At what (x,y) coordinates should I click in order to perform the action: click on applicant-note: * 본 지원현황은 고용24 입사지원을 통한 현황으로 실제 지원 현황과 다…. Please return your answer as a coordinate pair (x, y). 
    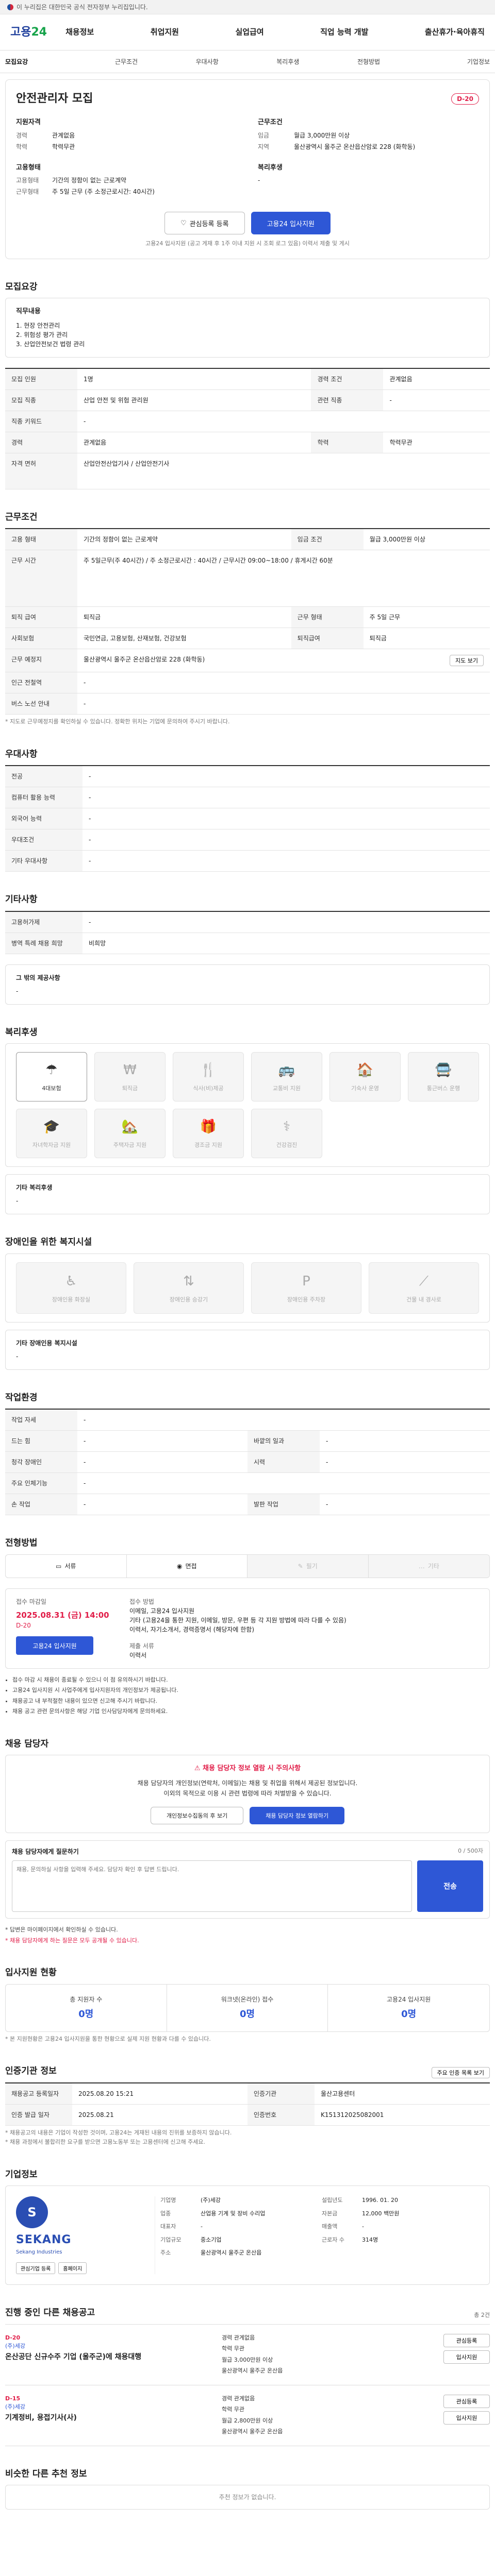
    Looking at the image, I should click on (108, 2039).